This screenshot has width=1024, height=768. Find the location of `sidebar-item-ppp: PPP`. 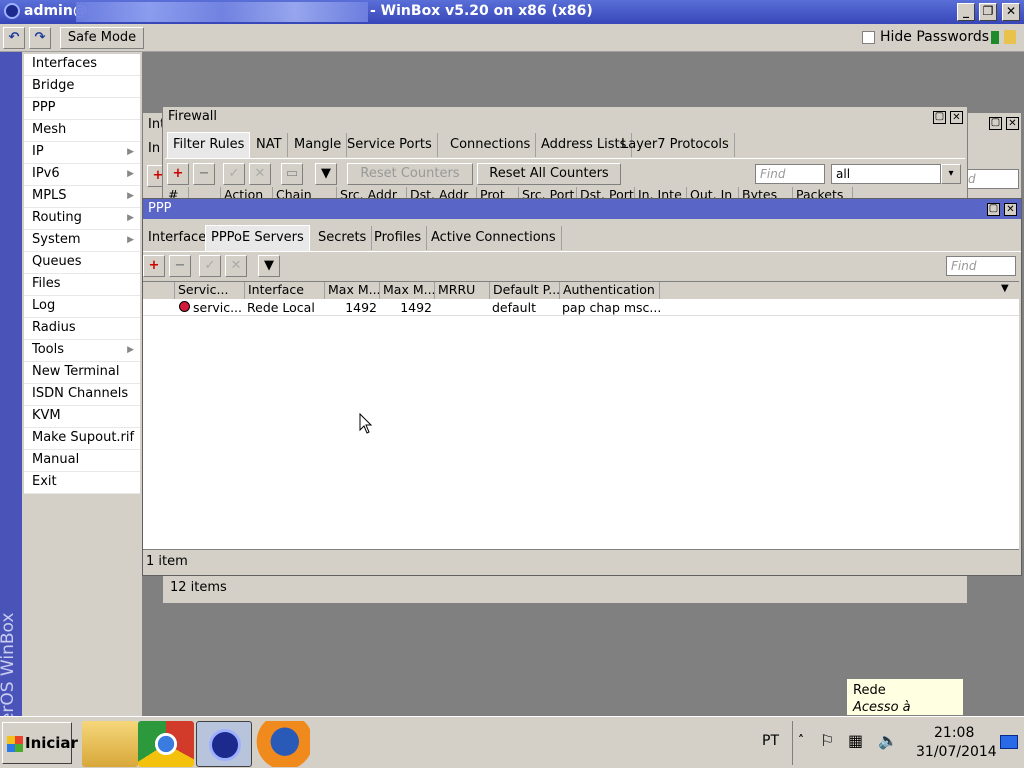

sidebar-item-ppp: PPP is located at coordinates (82, 109).